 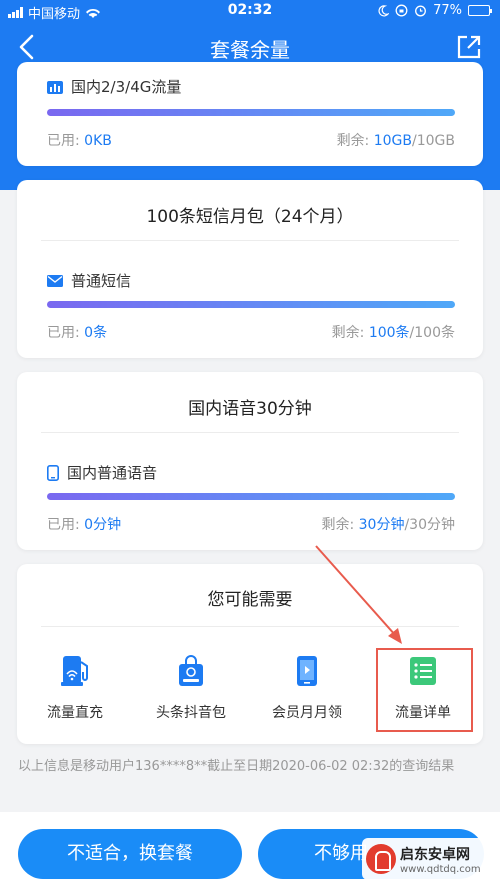 I want to click on voice-usage-row: 已用: 0分钟 剩余: 30分钟/30分钟, so click(x=251, y=524).